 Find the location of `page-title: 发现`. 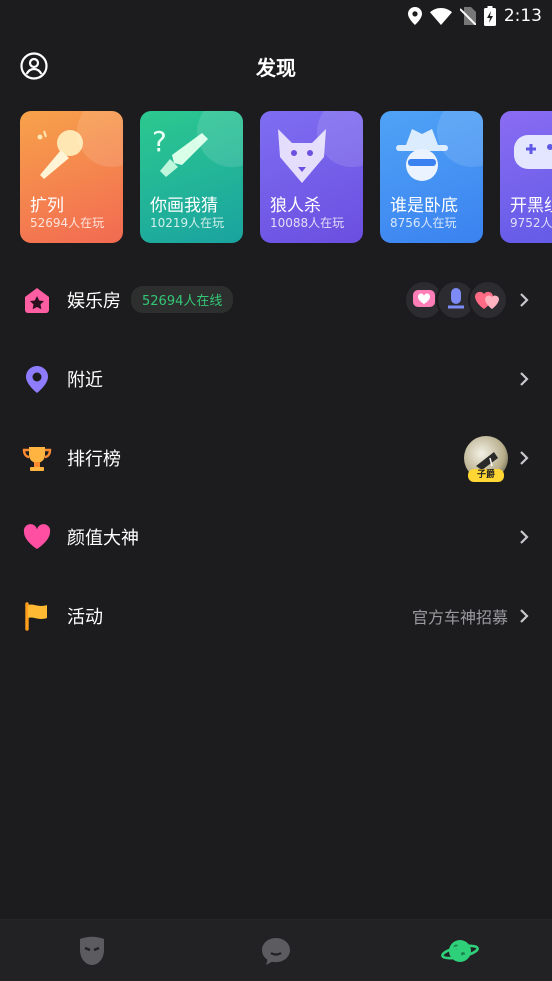

page-title: 发现 is located at coordinates (276, 67).